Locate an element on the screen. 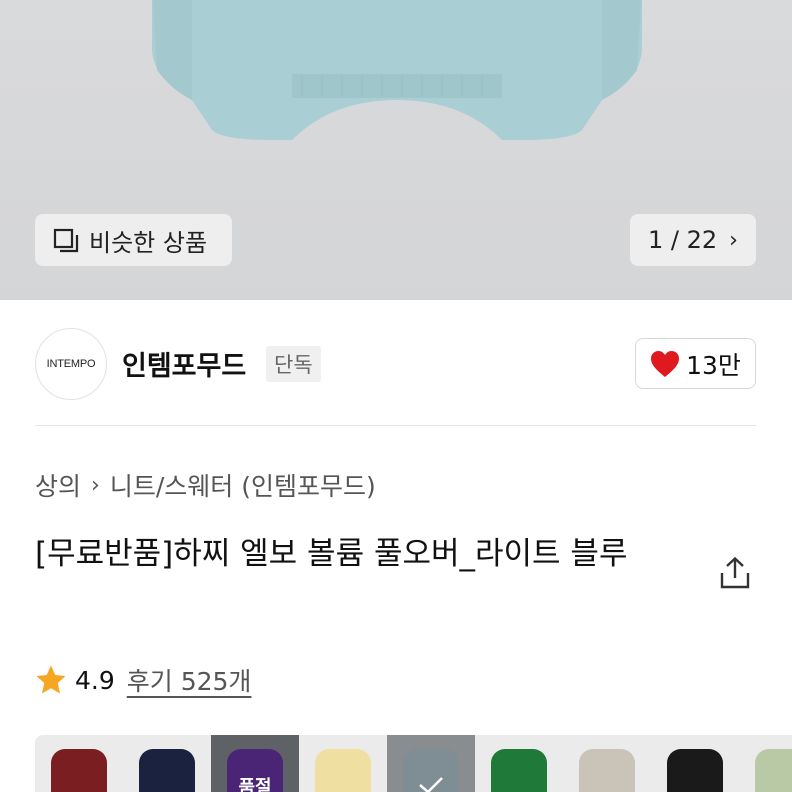  rating-score: 4.9 is located at coordinates (95, 680).